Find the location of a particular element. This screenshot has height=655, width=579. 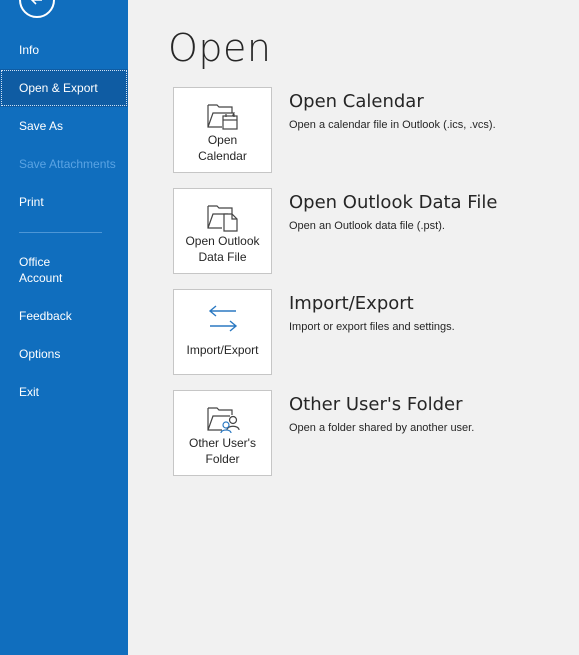

tile-label: Other User's Folder is located at coordinates (222, 451).